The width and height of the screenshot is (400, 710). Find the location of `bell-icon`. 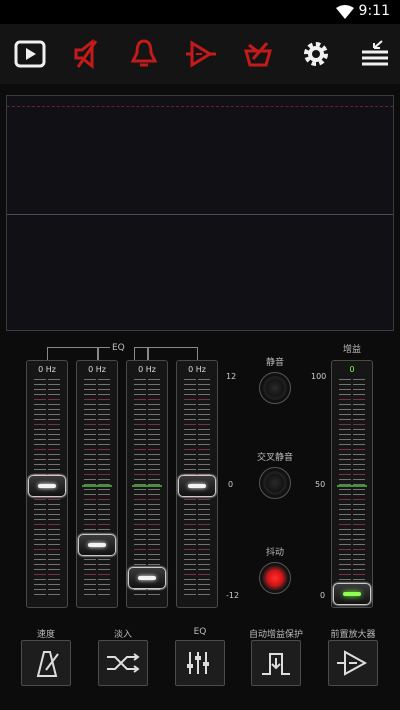

bell-icon is located at coordinates (144, 53).